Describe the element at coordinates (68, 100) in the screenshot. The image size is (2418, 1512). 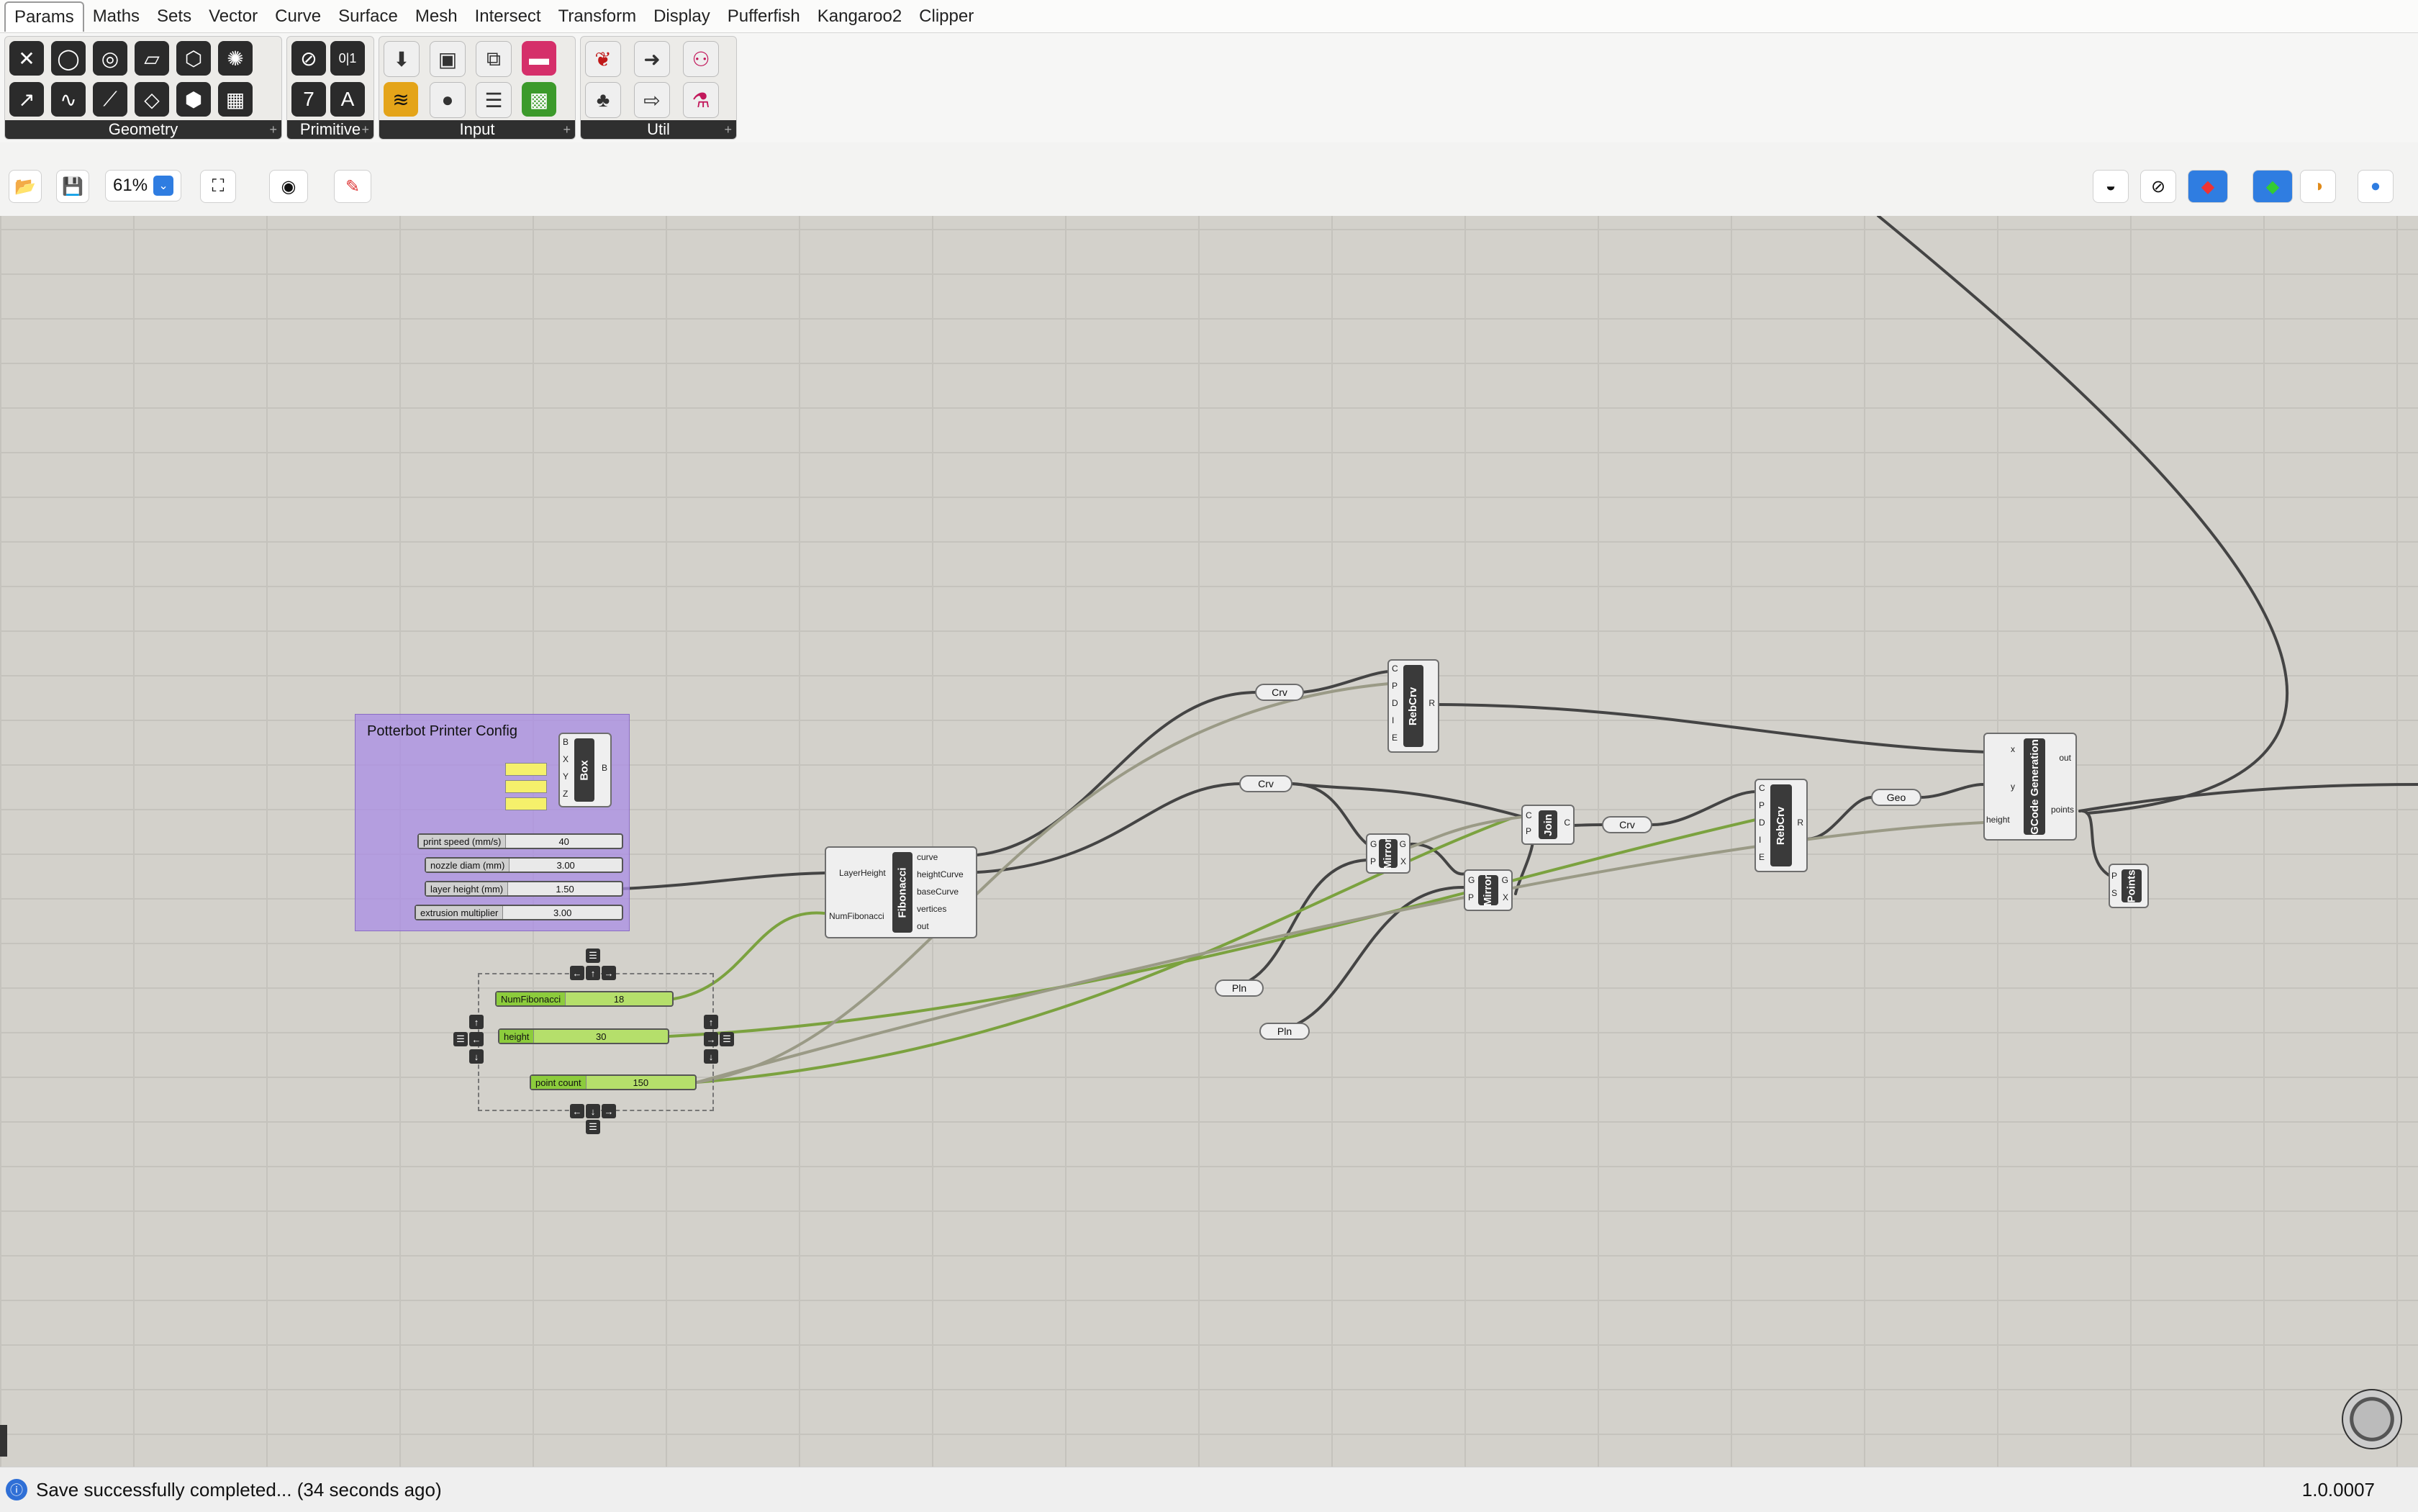
I see `curve-param-icon: ∿` at that location.